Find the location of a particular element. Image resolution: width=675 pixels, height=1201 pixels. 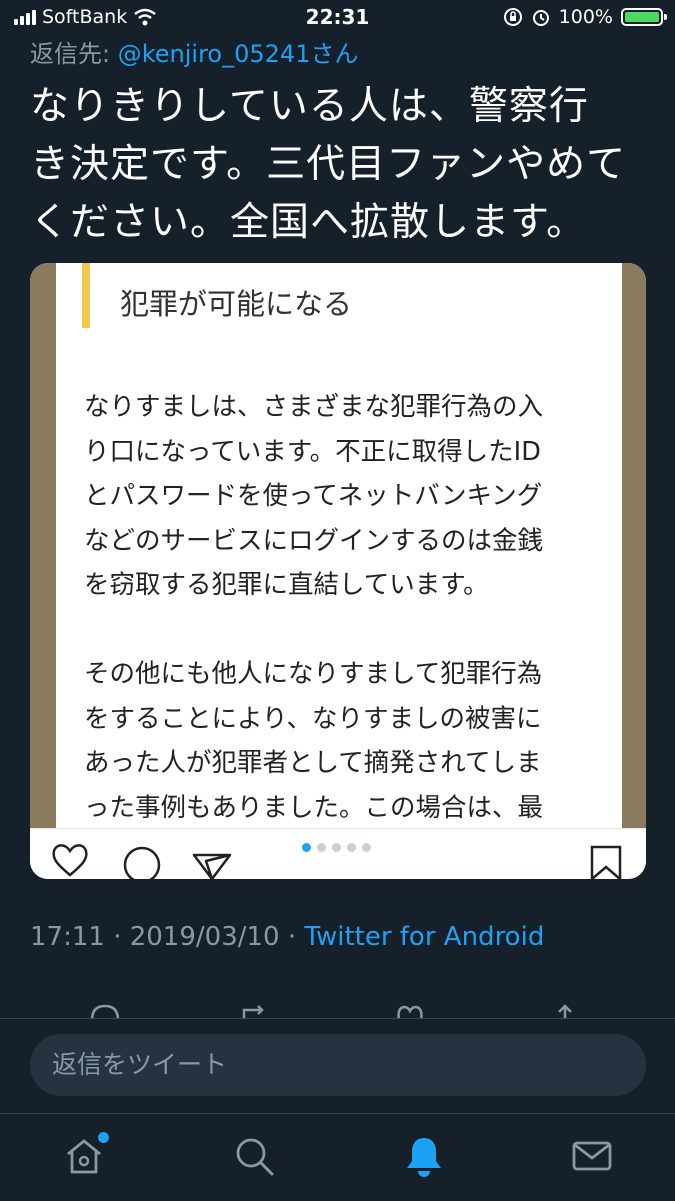

tab-bar is located at coordinates (337, 1157).